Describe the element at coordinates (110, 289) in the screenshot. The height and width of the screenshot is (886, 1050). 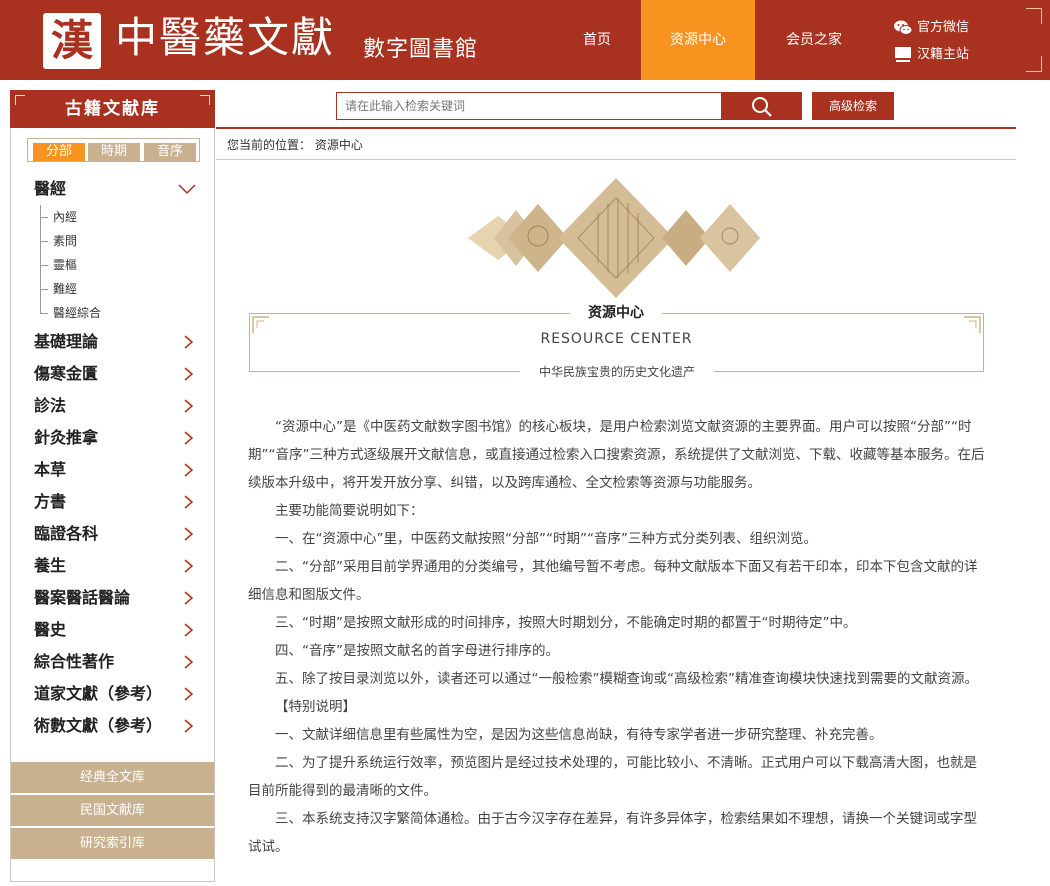
I see `subcategory-item: 難經` at that location.